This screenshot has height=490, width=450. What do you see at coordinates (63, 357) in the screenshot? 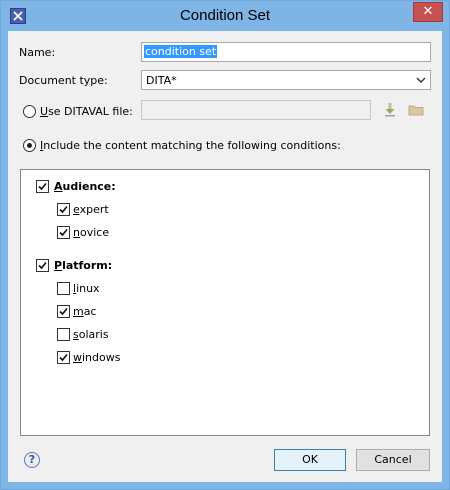
I see `windows-checkbox` at bounding box center [63, 357].